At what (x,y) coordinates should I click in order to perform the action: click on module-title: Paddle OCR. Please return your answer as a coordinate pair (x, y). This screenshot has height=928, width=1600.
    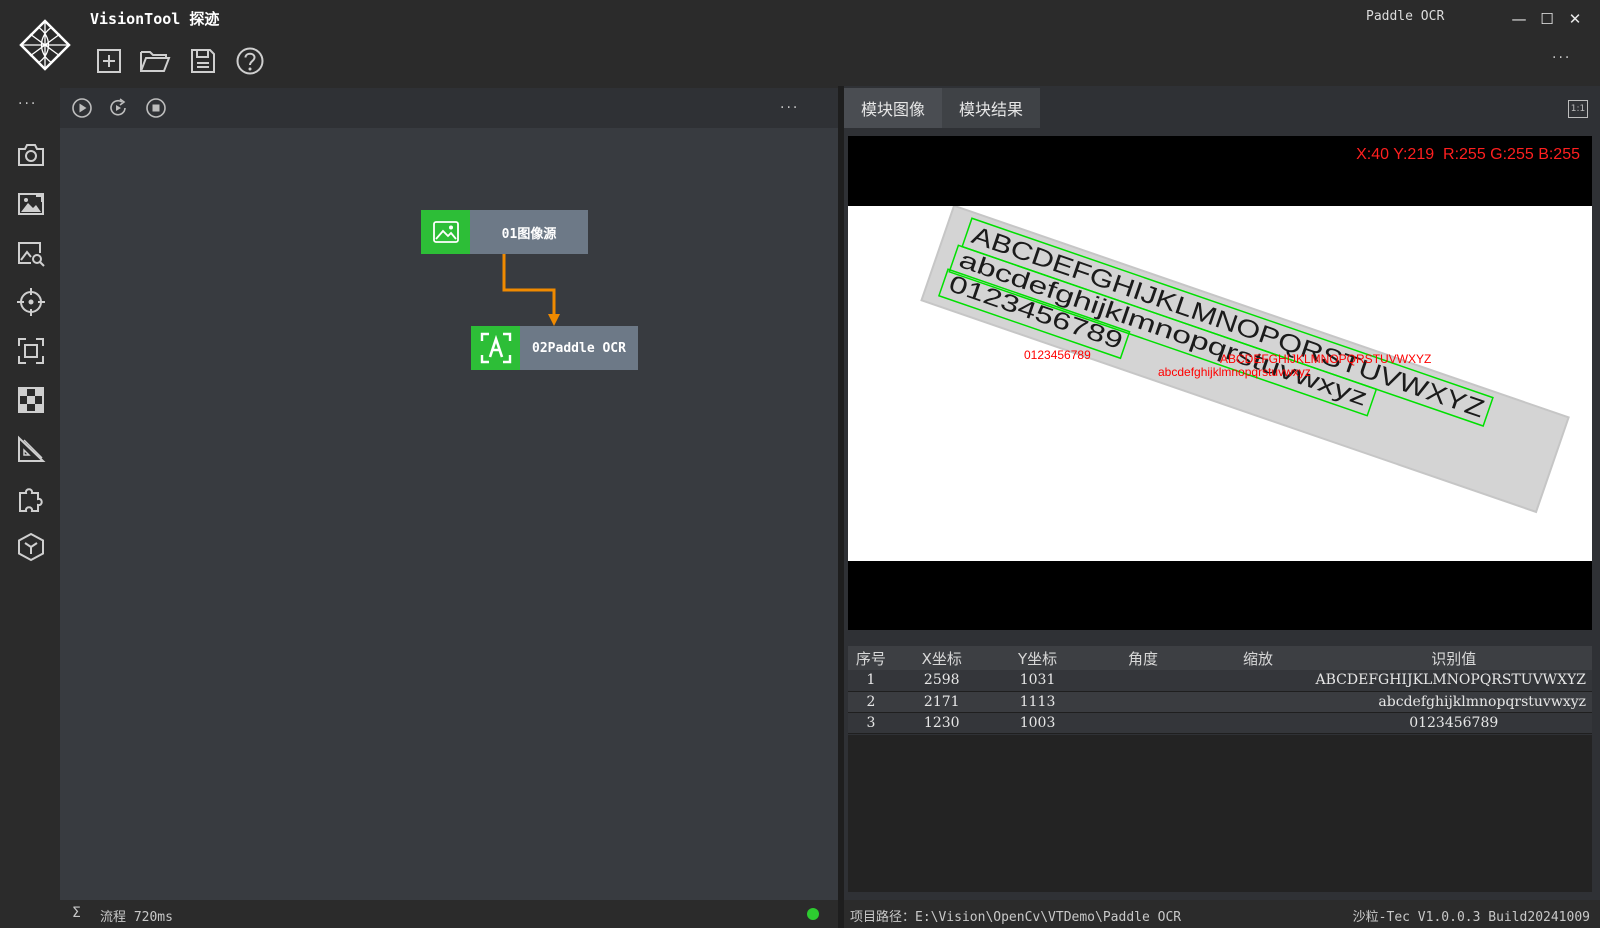
    Looking at the image, I should click on (1405, 16).